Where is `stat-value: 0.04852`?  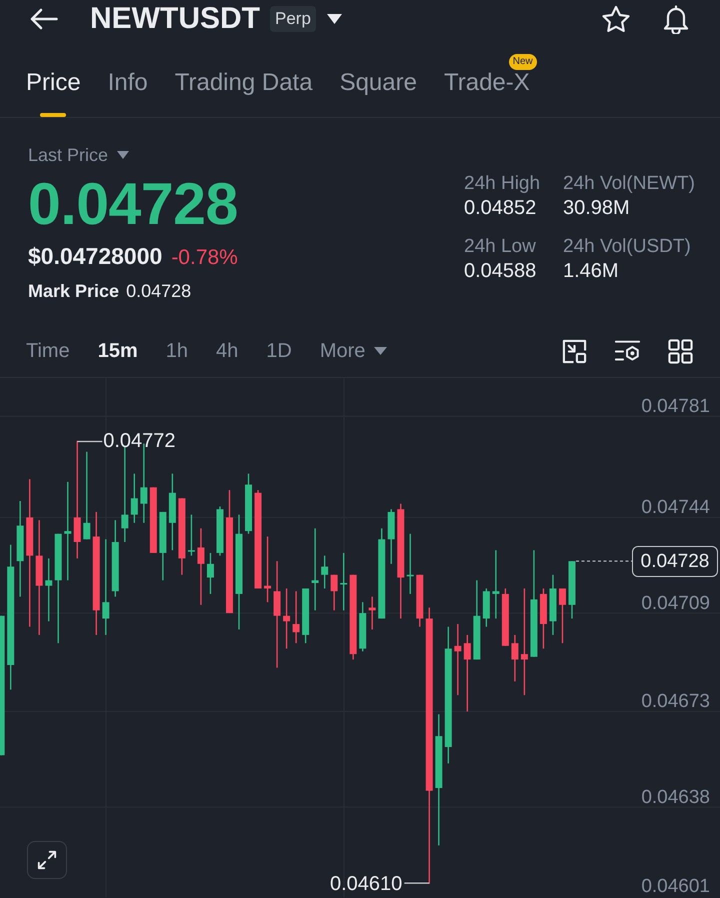
stat-value: 0.04852 is located at coordinates (501, 208).